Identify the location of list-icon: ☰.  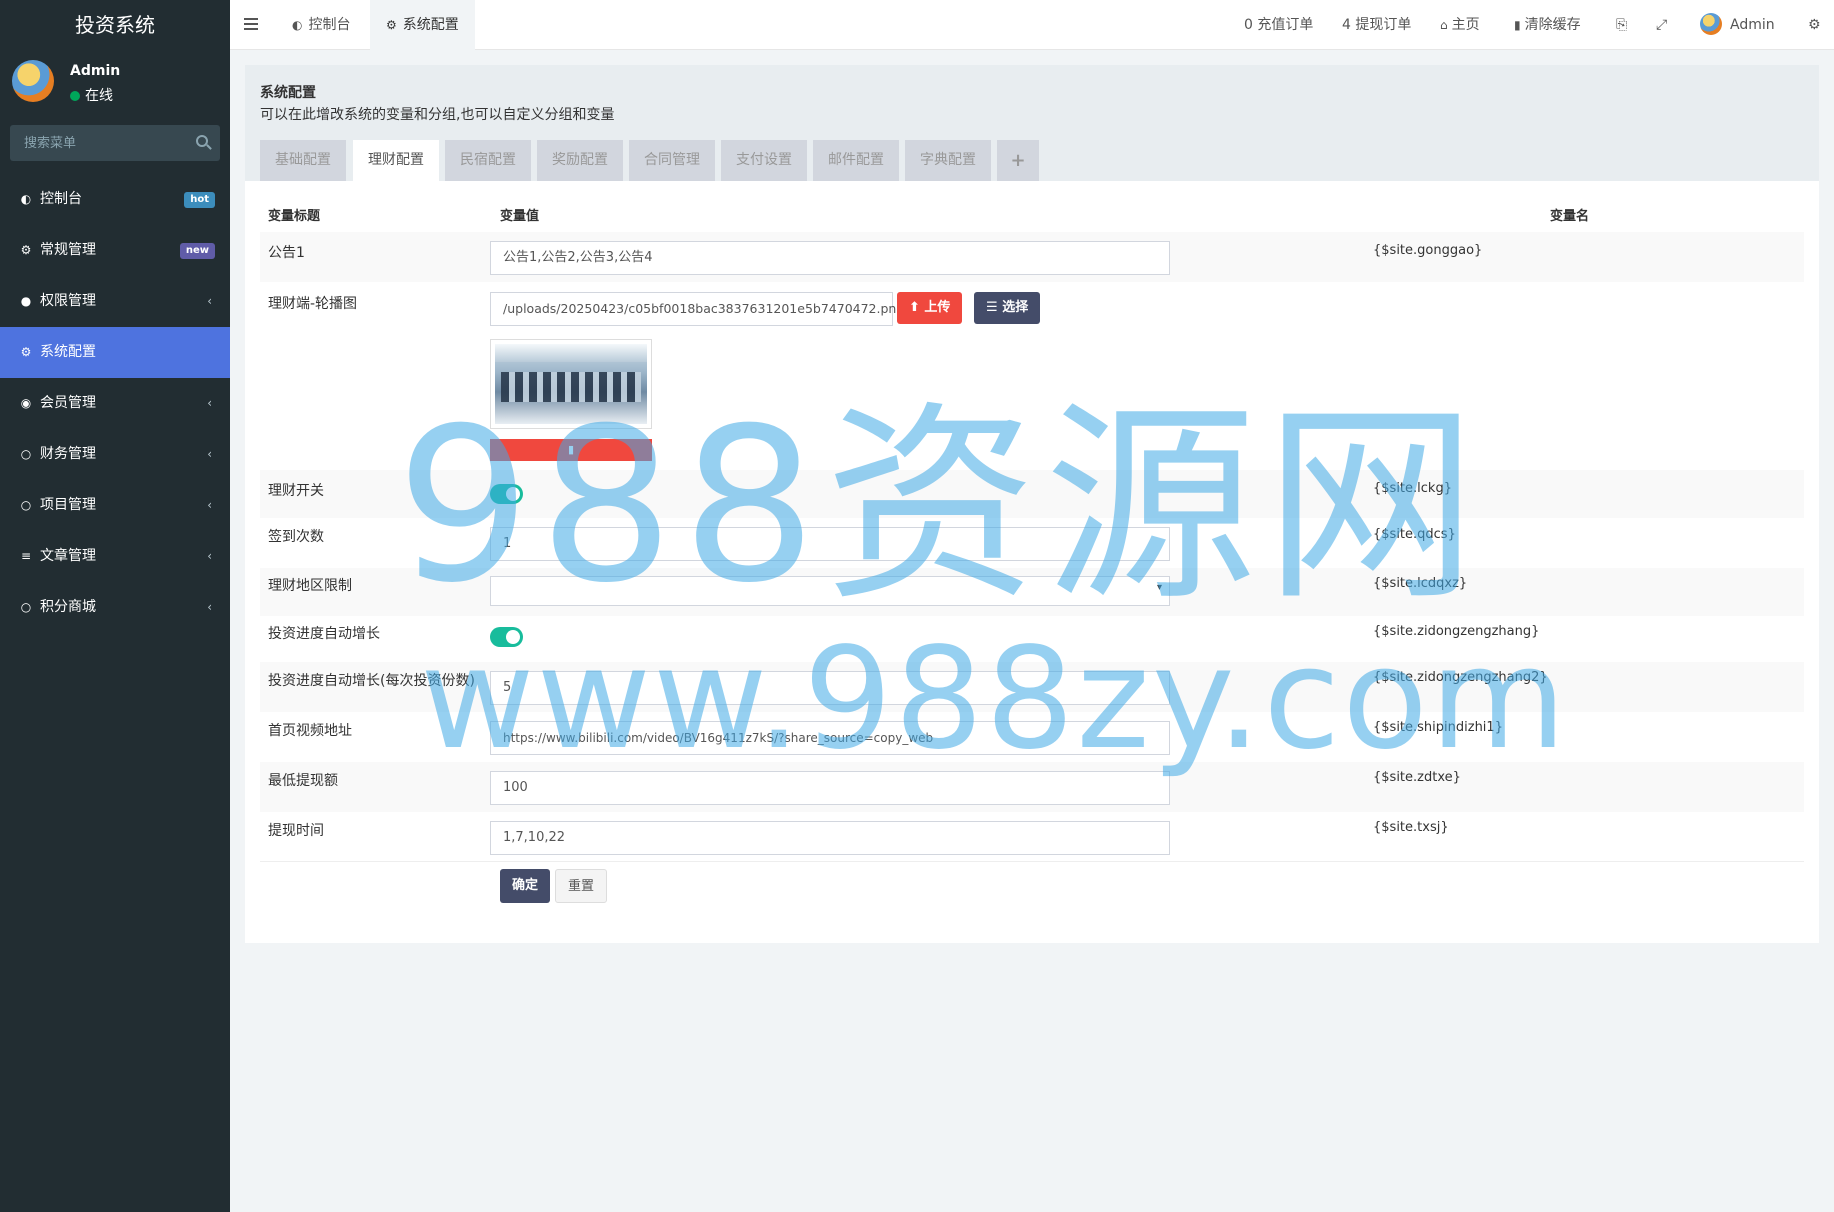
(994, 307).